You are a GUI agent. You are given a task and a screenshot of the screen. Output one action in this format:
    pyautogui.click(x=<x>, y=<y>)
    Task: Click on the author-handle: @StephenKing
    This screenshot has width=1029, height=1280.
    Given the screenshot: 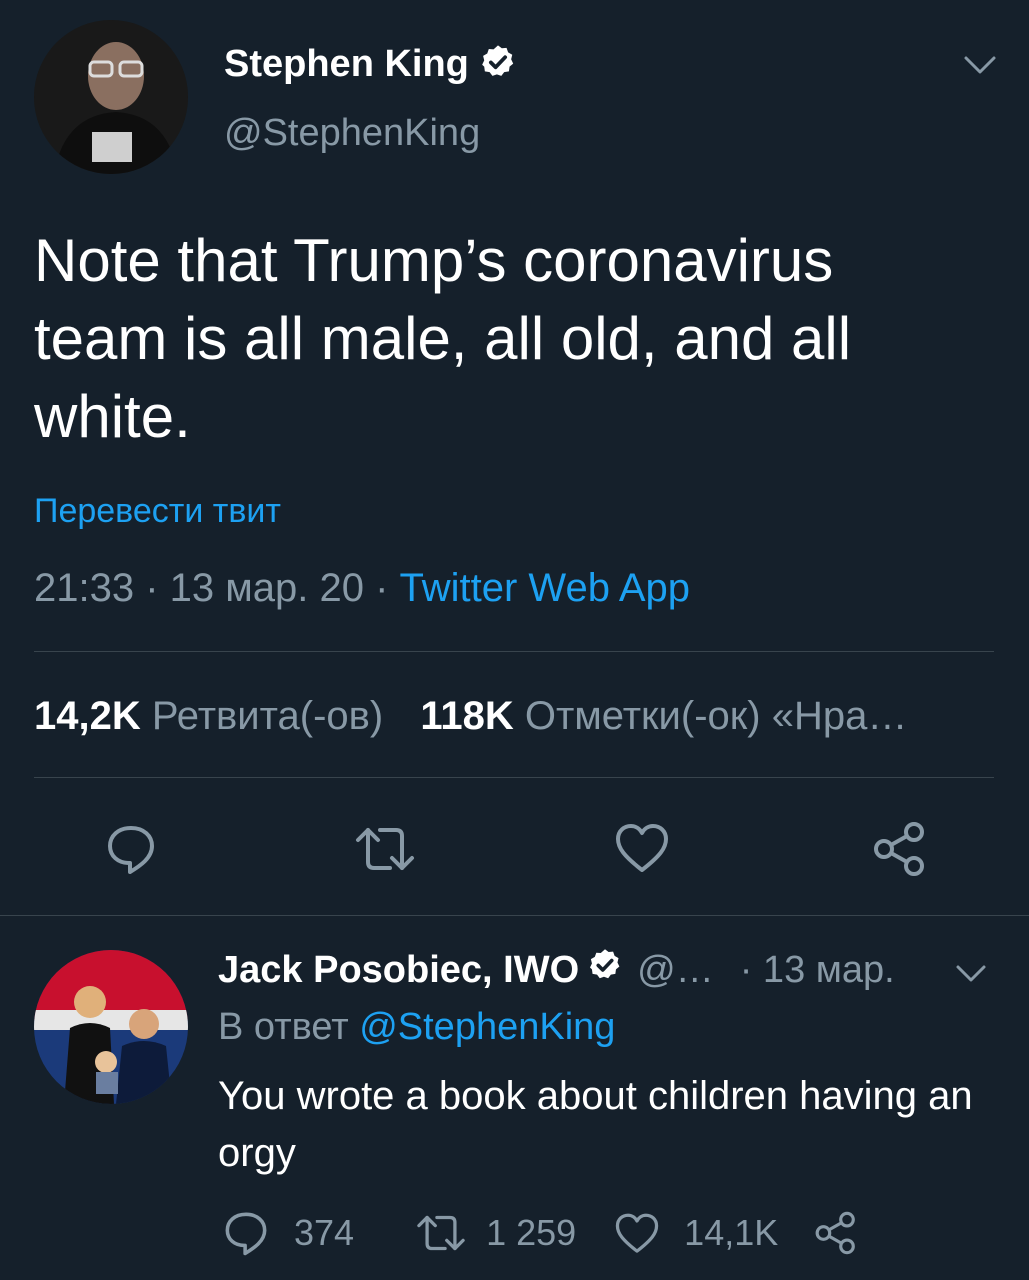 What is the action you would take?
    pyautogui.click(x=352, y=133)
    